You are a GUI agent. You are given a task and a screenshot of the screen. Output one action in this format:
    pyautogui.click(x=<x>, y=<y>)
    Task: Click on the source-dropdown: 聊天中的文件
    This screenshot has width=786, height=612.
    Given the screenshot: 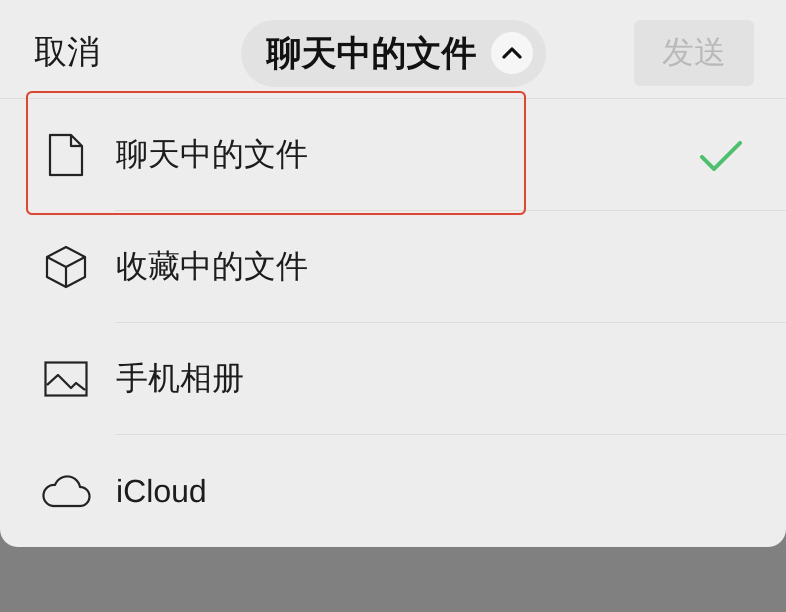 What is the action you would take?
    pyautogui.click(x=393, y=53)
    